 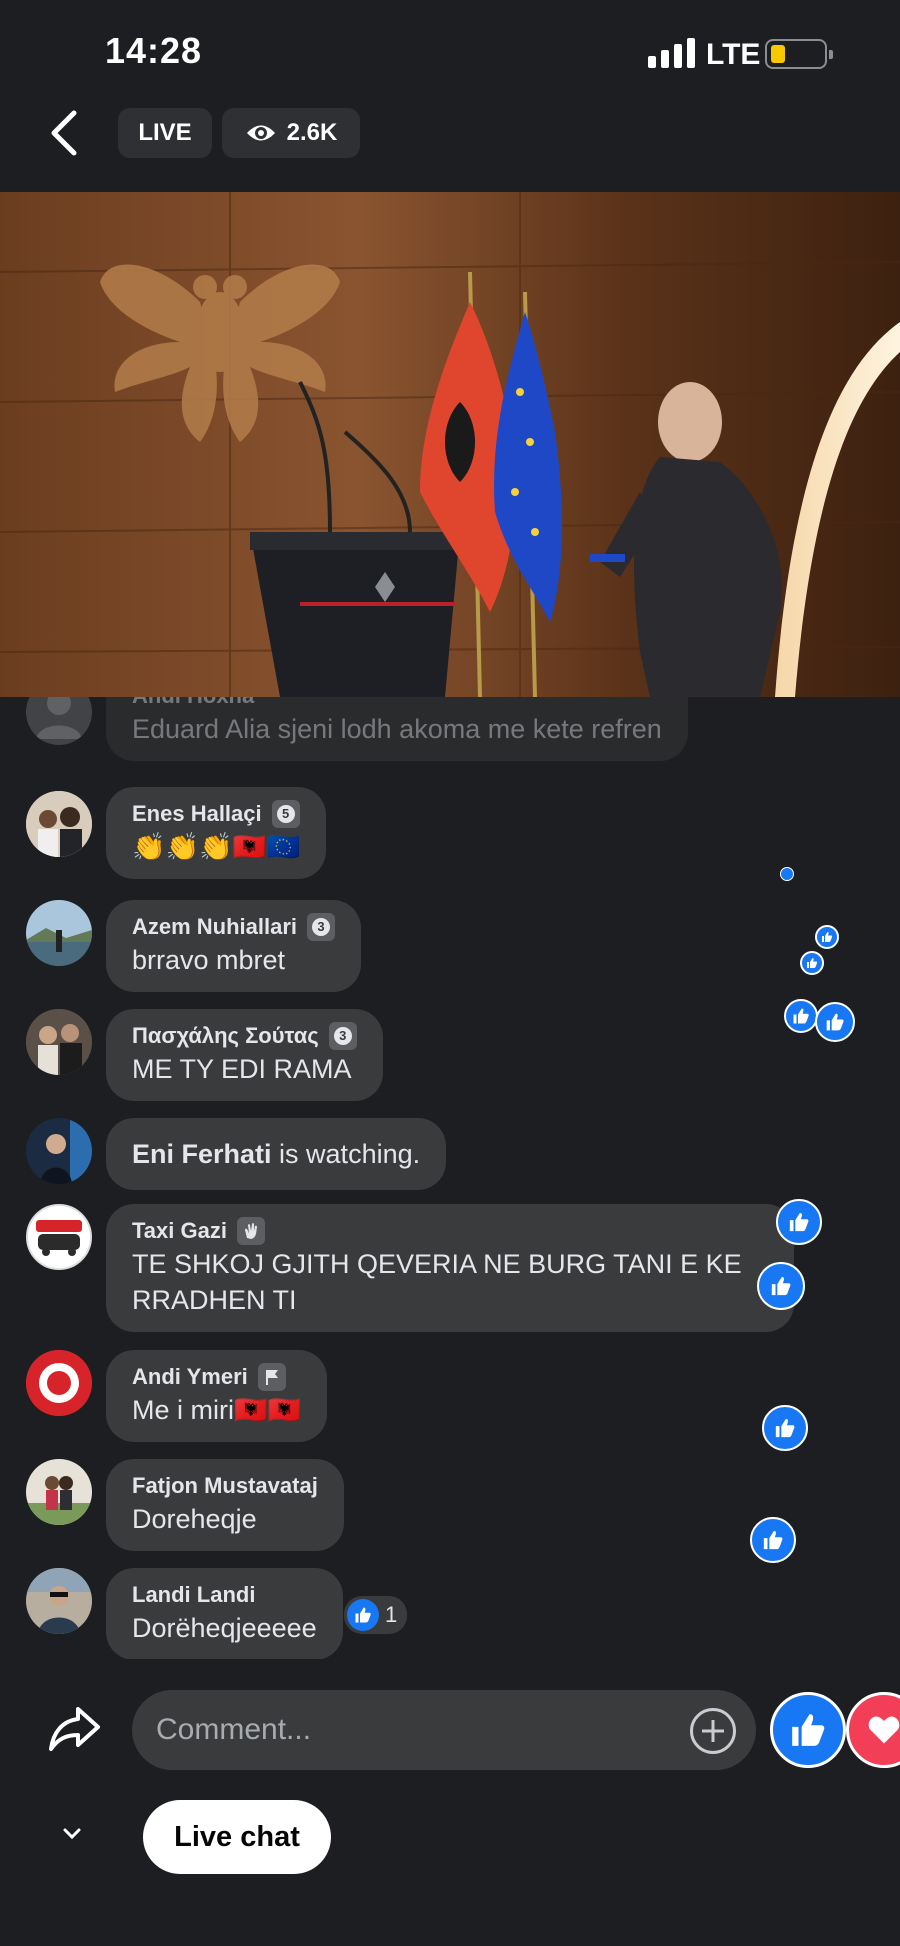 I want to click on chevron-down-icon, so click(x=72, y=1834).